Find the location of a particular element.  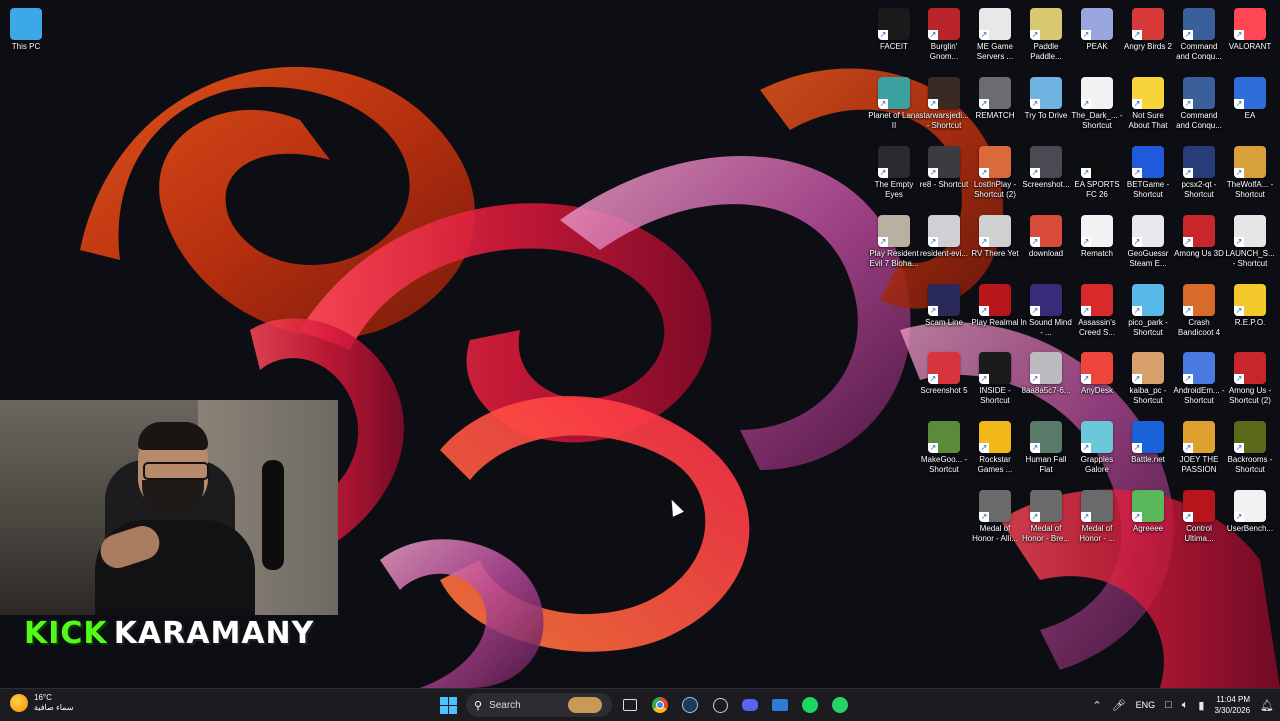

chevron-up-icon: ⌃ is located at coordinates (1096, 705).